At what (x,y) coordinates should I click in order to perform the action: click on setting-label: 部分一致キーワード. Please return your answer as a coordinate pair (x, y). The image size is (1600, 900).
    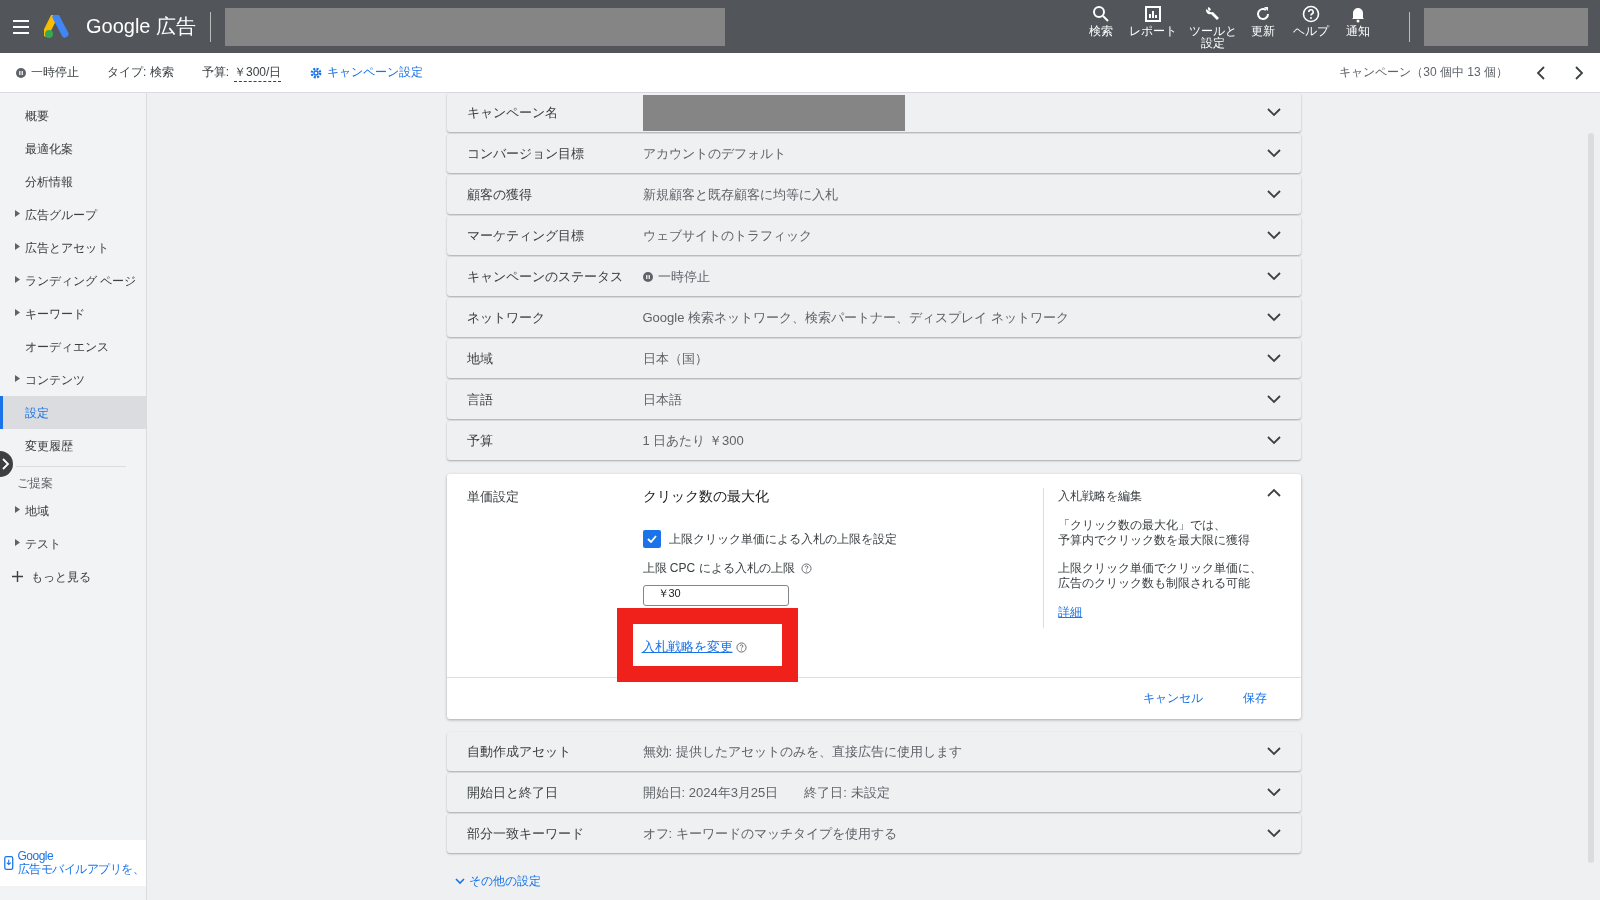
    Looking at the image, I should click on (525, 833).